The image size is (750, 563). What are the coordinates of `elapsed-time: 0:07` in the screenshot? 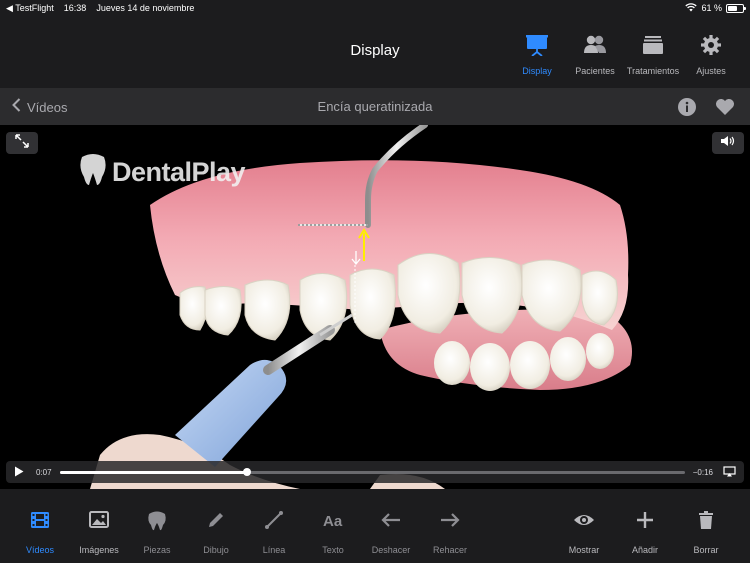 It's located at (44, 472).